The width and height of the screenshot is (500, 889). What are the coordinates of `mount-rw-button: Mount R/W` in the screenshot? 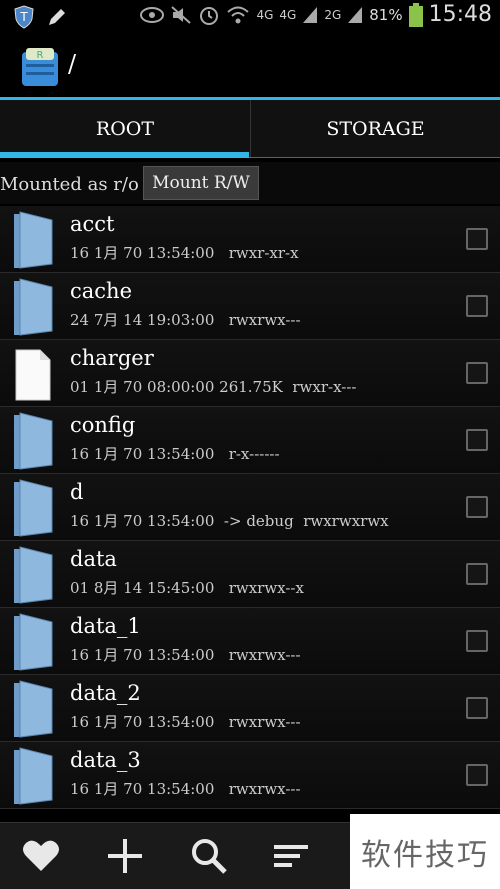 It's located at (201, 183).